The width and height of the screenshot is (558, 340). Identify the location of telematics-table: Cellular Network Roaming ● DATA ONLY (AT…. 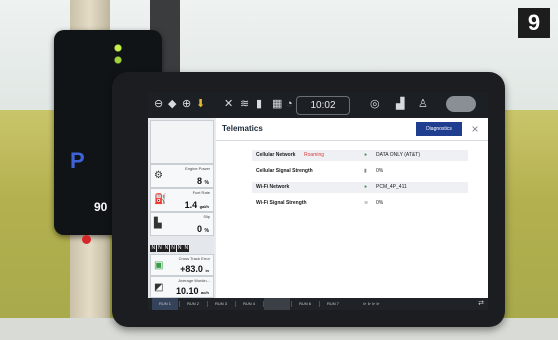
(360, 182).